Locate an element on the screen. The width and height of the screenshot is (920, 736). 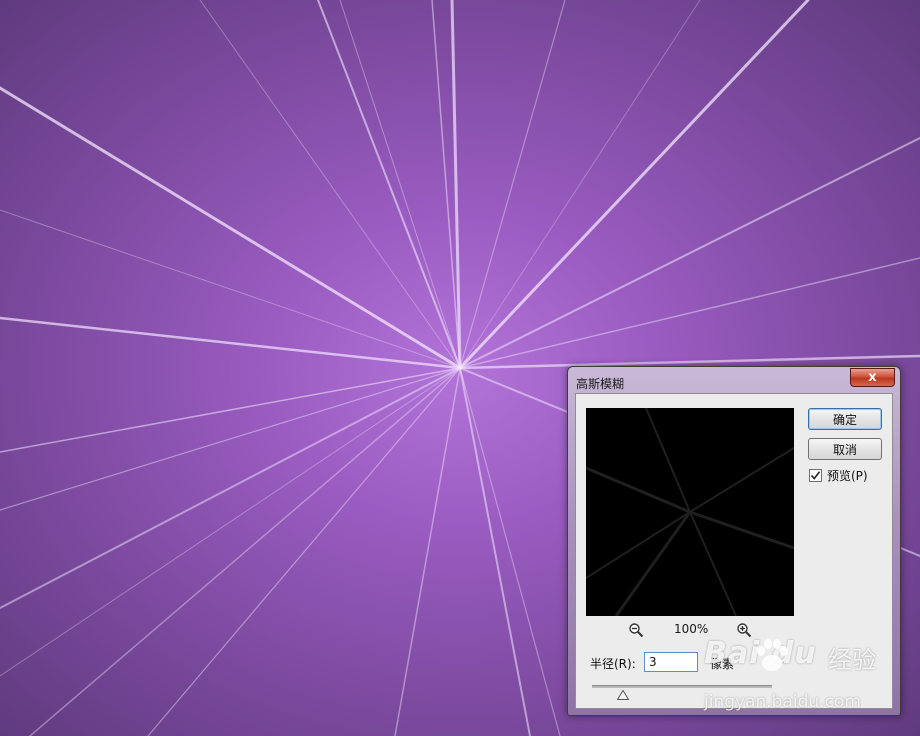
preview-checkbox is located at coordinates (815, 475).